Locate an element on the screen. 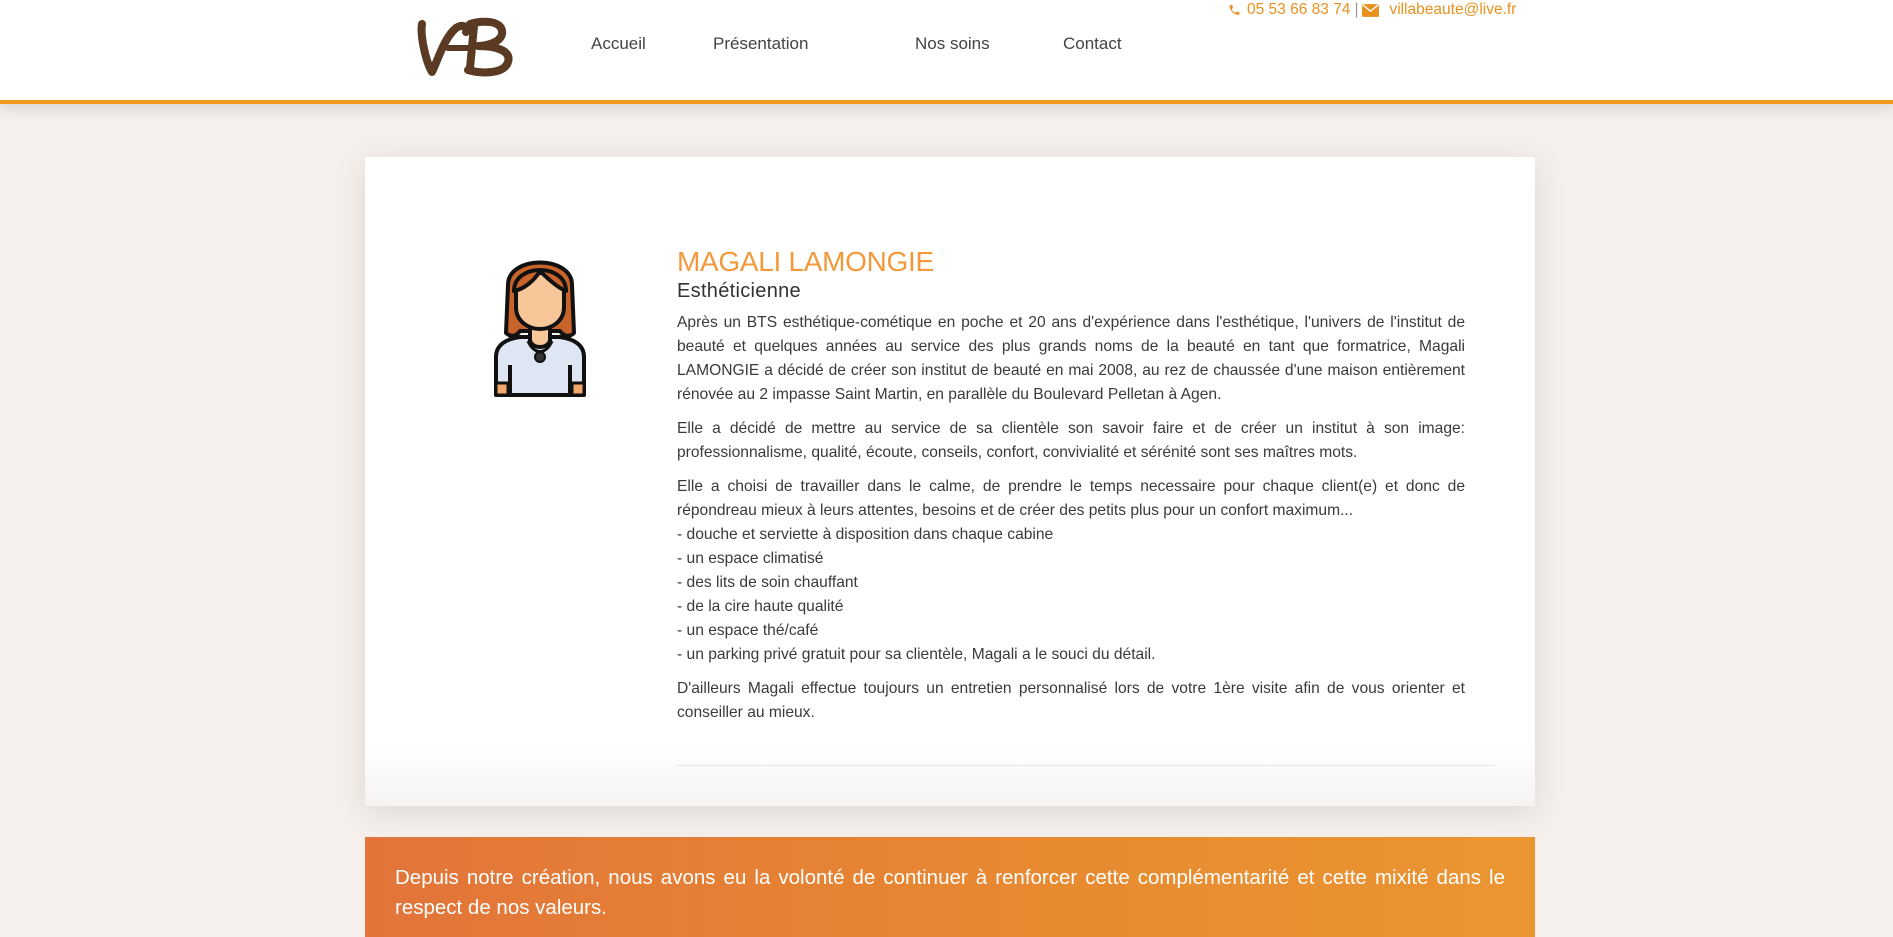 The height and width of the screenshot is (937, 1893). woman-avatar-icon is located at coordinates (540, 328).